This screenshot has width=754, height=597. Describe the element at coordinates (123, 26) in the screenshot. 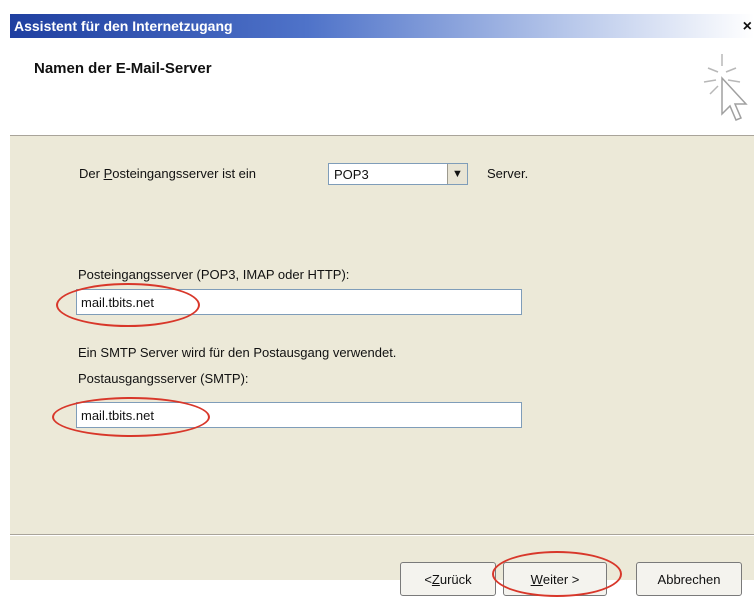

I see `window-title: Assistent für den Internetzugang` at that location.